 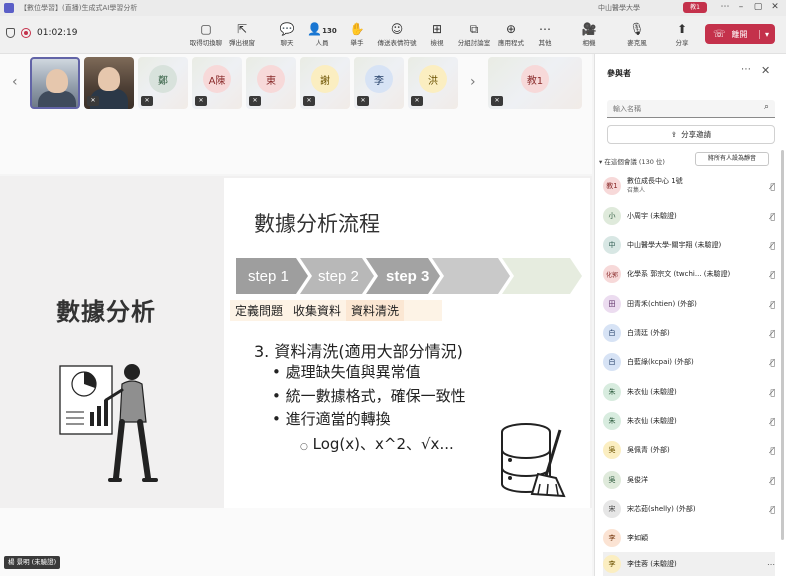 I want to click on minimize-icon: –, so click(x=741, y=7).